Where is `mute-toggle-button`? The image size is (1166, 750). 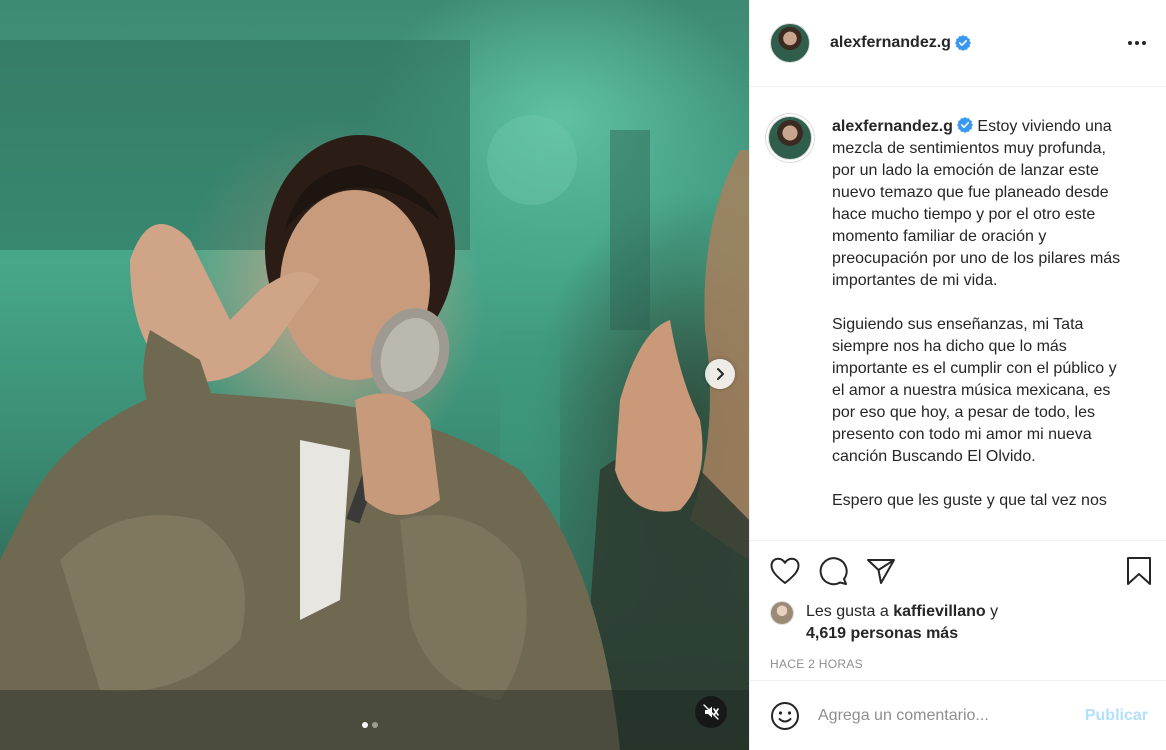
mute-toggle-button is located at coordinates (711, 712).